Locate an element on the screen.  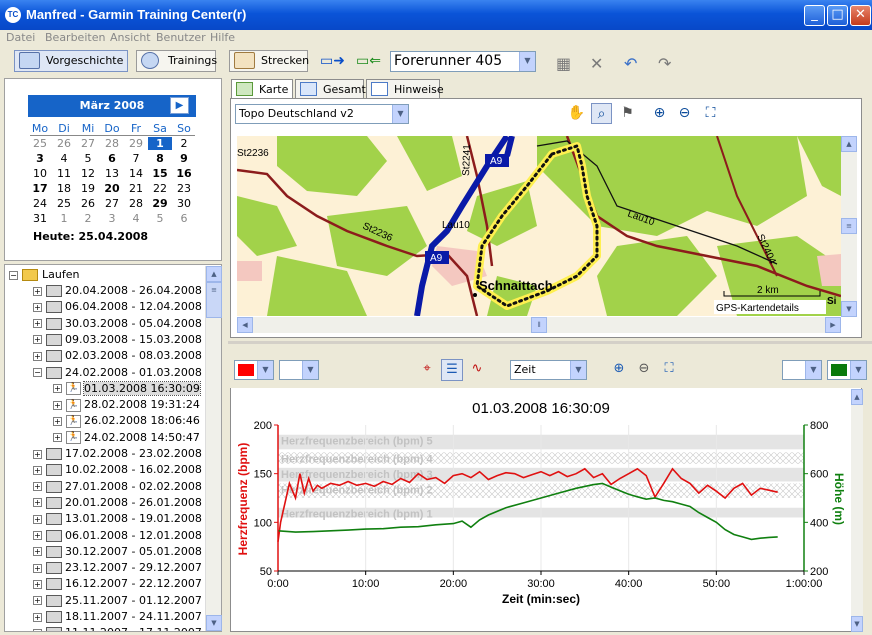
map-layer-select: Topo Deutschland v2 ▼ is located at coordinates (322, 114).